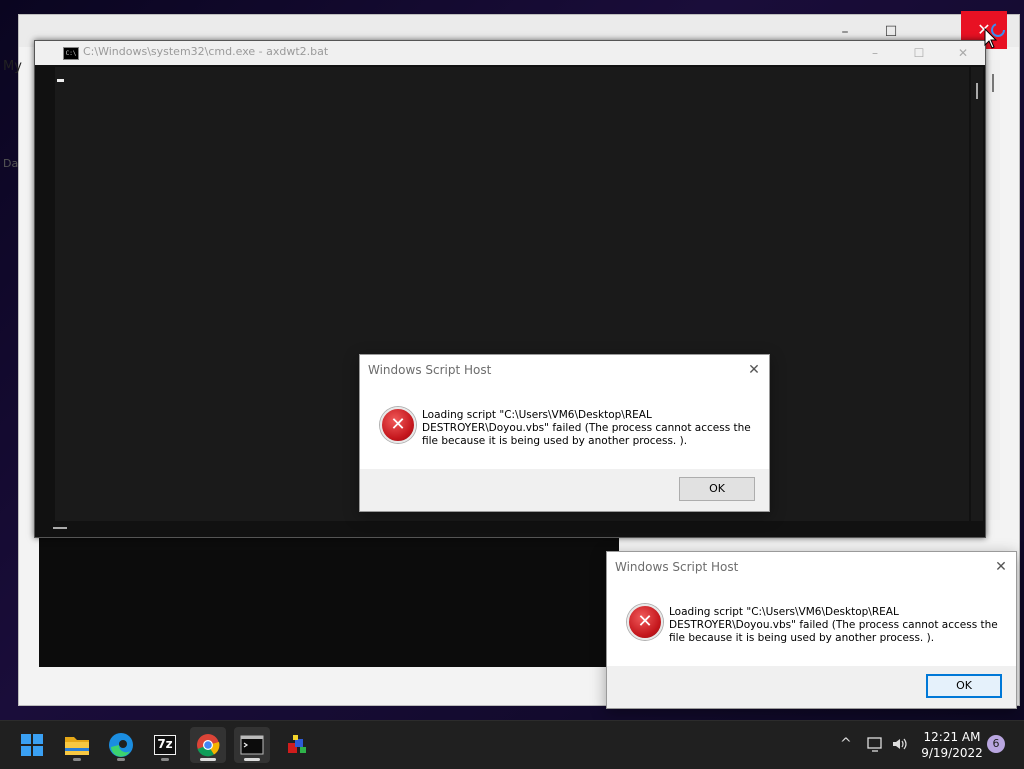  Describe the element at coordinates (996, 744) in the screenshot. I see `notification-badge: 6` at that location.